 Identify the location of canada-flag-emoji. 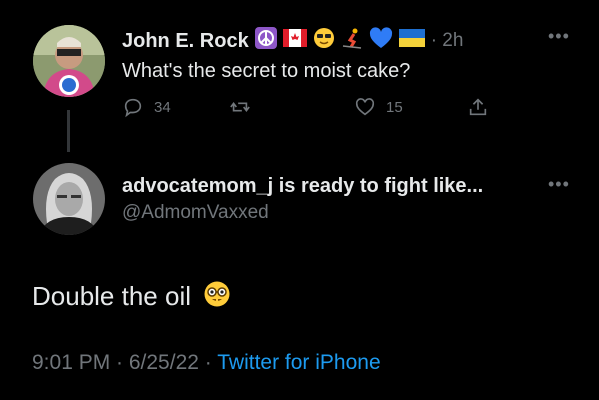
(294, 41).